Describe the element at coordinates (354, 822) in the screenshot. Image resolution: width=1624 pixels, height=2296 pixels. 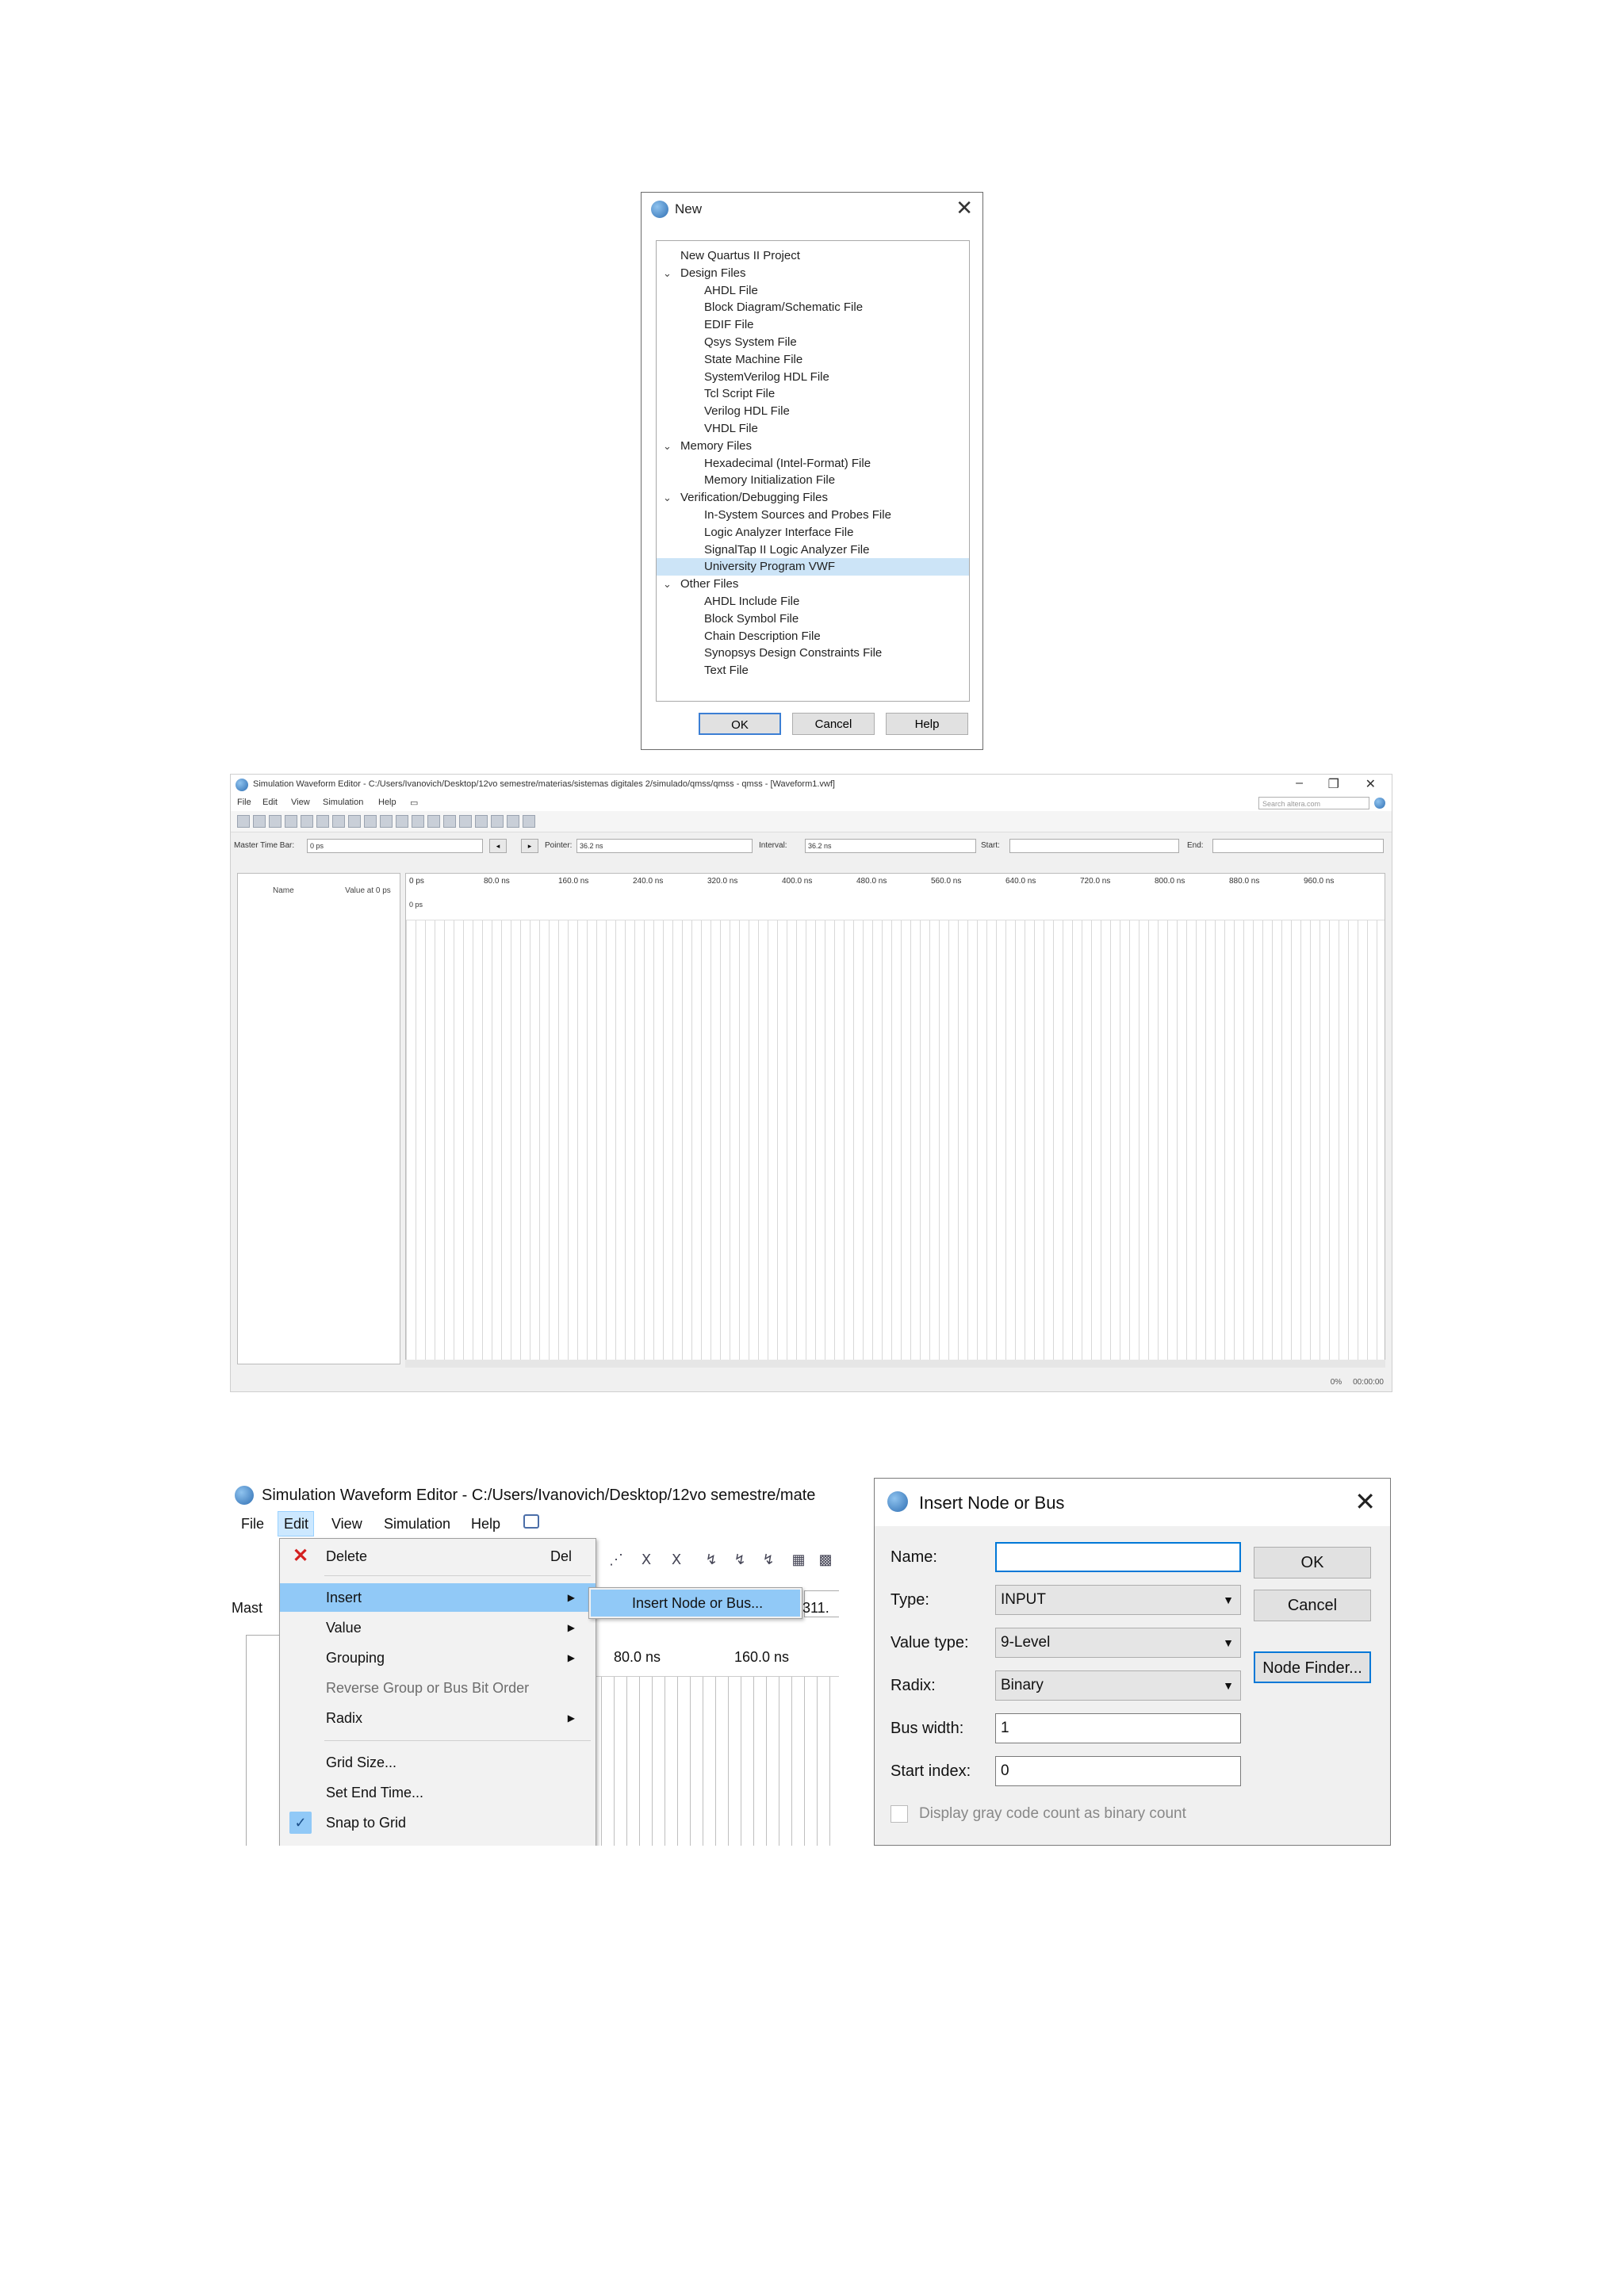
I see `weak-high-icon` at that location.